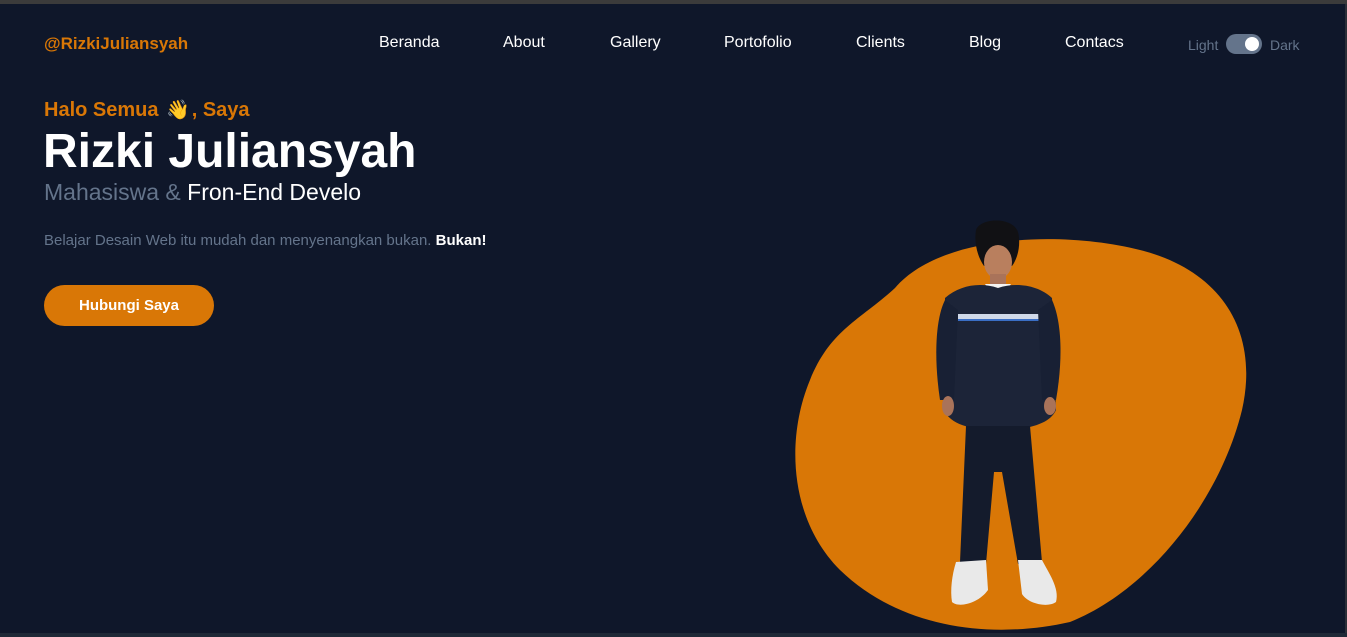 The width and height of the screenshot is (1347, 637). What do you see at coordinates (129, 305) in the screenshot?
I see `contact-me-button: Hubungi Saya` at bounding box center [129, 305].